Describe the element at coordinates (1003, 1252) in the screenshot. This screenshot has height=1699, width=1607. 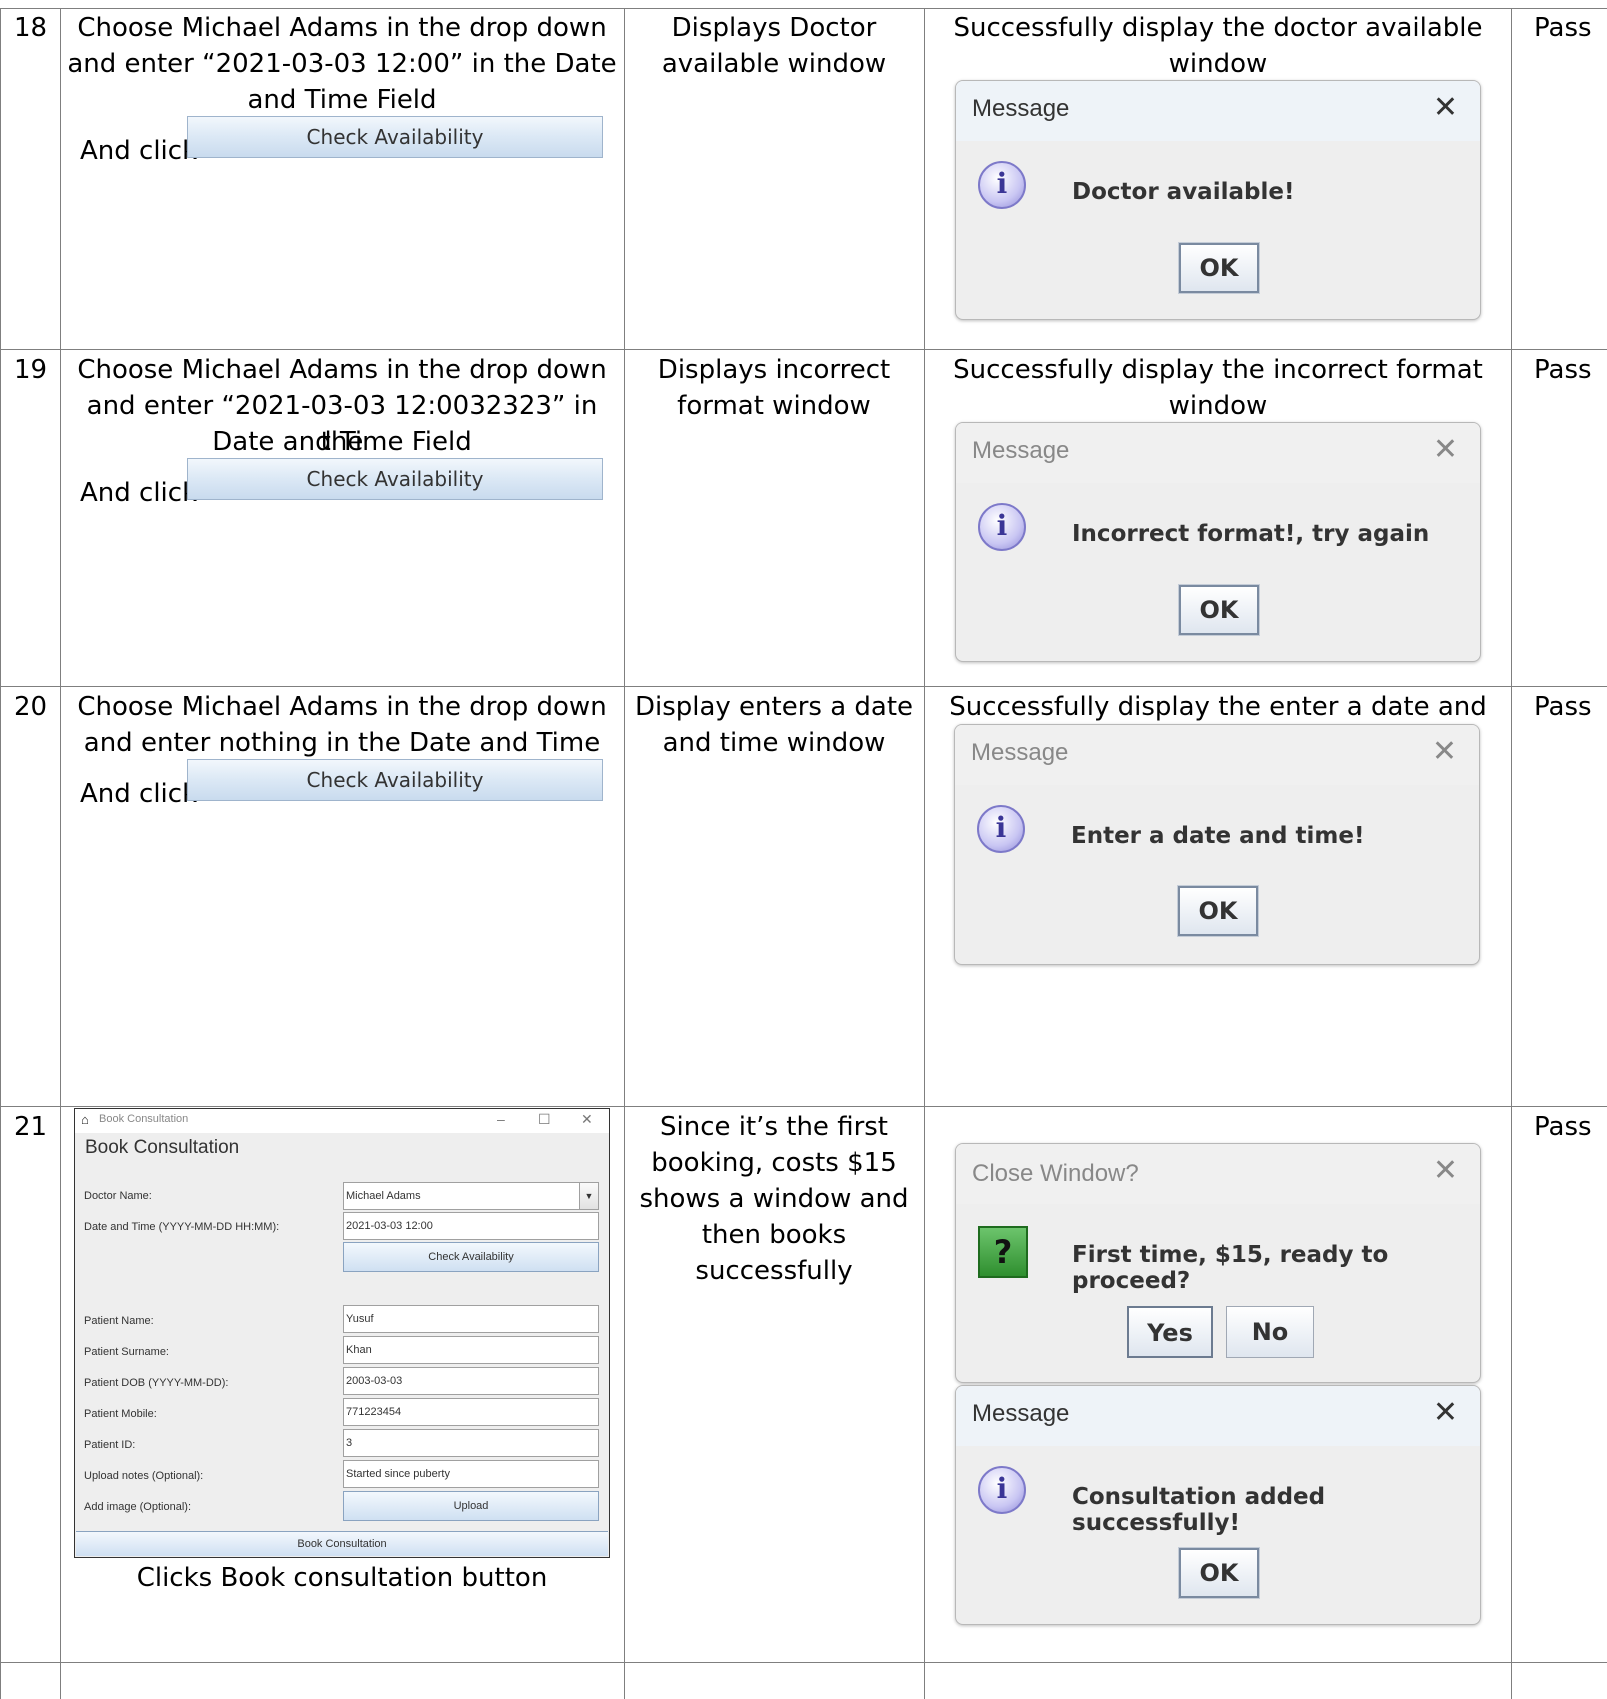
I see `question-icon: ?` at that location.